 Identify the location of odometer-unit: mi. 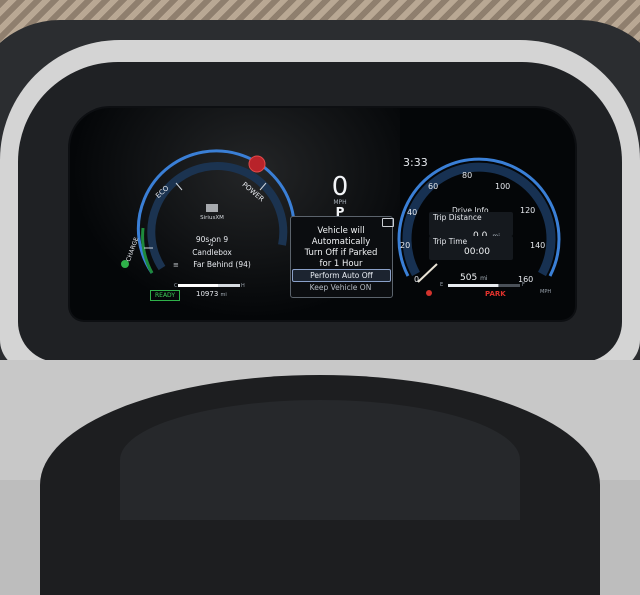
(223, 295).